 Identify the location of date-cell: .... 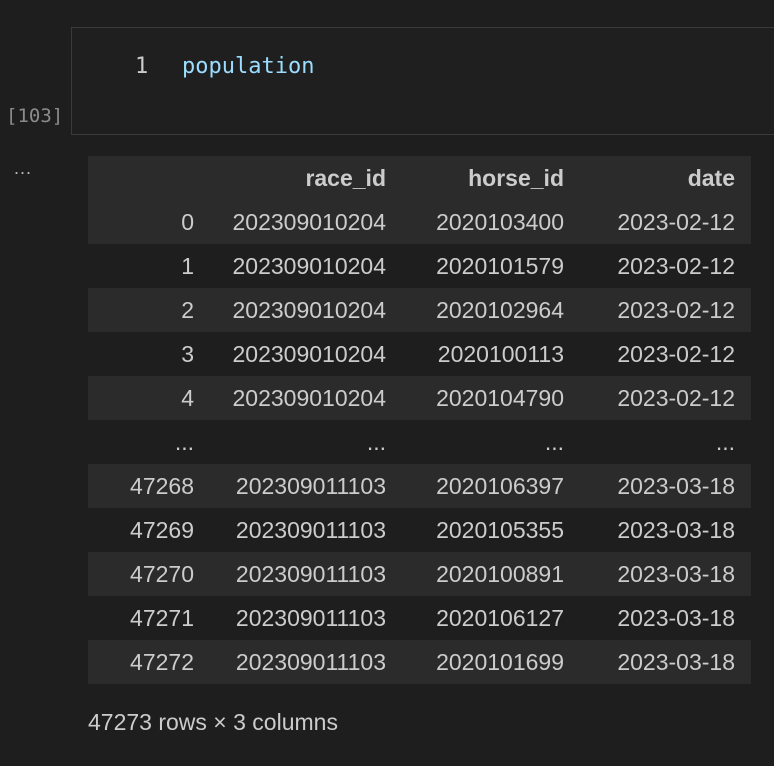
(725, 441).